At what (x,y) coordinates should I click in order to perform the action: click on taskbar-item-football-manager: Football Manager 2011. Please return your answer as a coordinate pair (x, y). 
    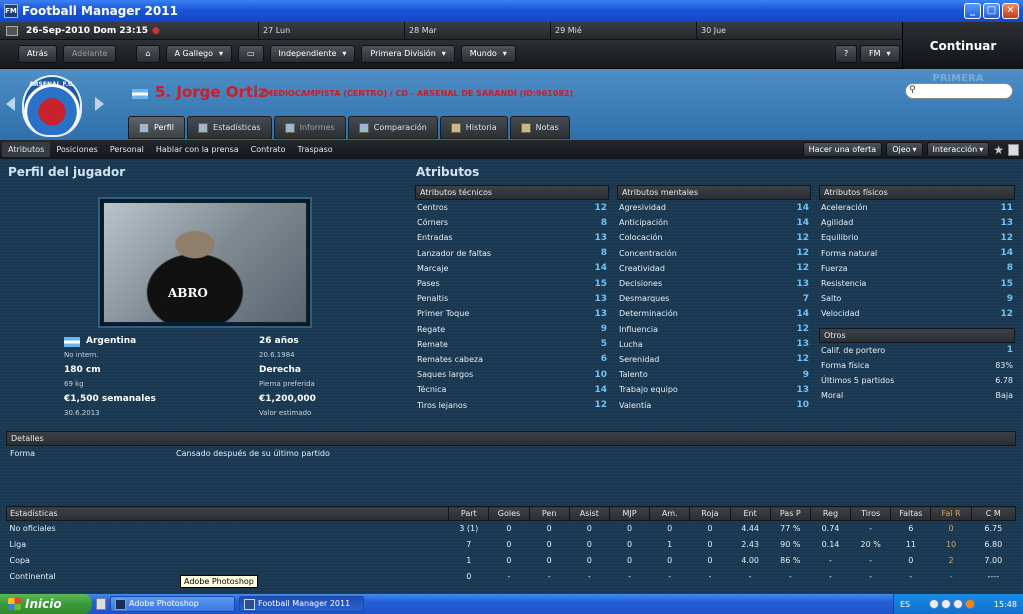
    Looking at the image, I should click on (301, 604).